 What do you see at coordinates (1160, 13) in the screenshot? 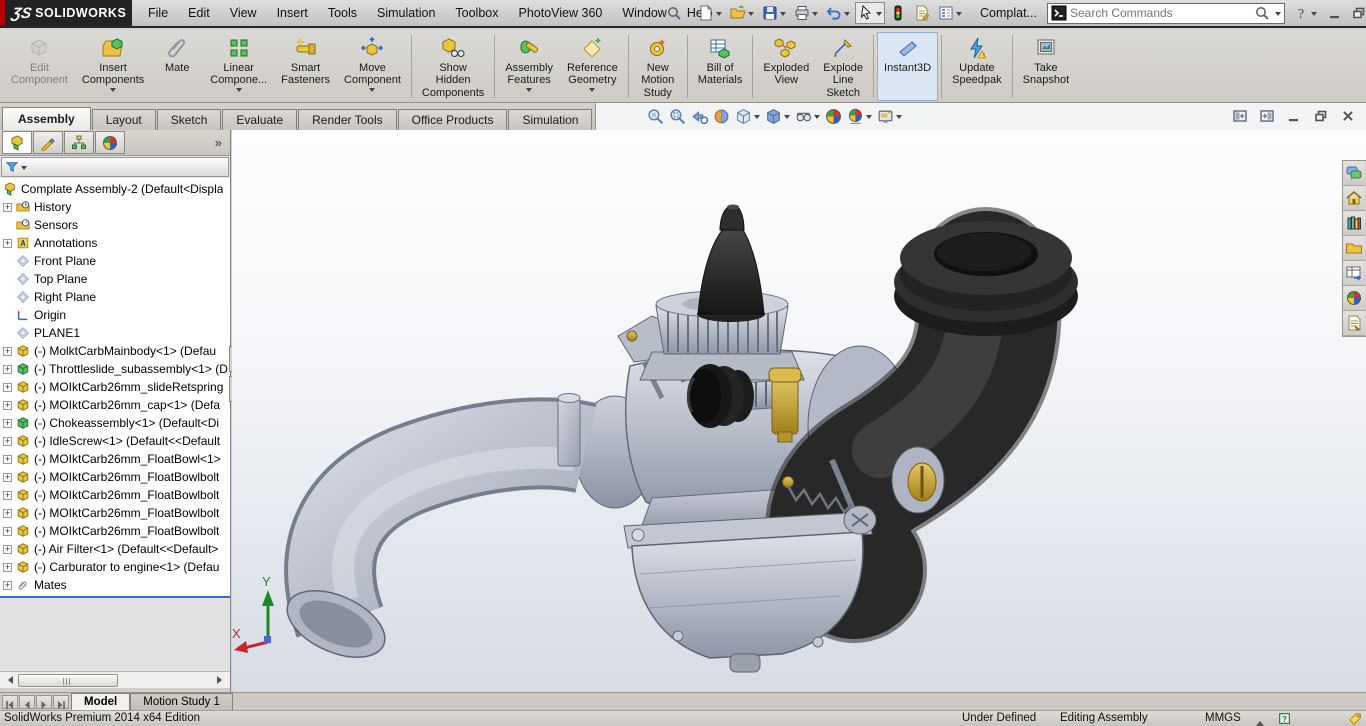
I see `search-commands-input` at bounding box center [1160, 13].